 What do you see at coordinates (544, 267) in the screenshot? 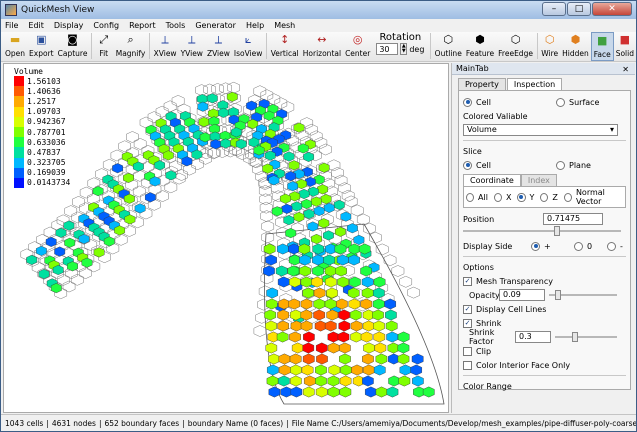
I see `options-label-row: Options` at bounding box center [544, 267].